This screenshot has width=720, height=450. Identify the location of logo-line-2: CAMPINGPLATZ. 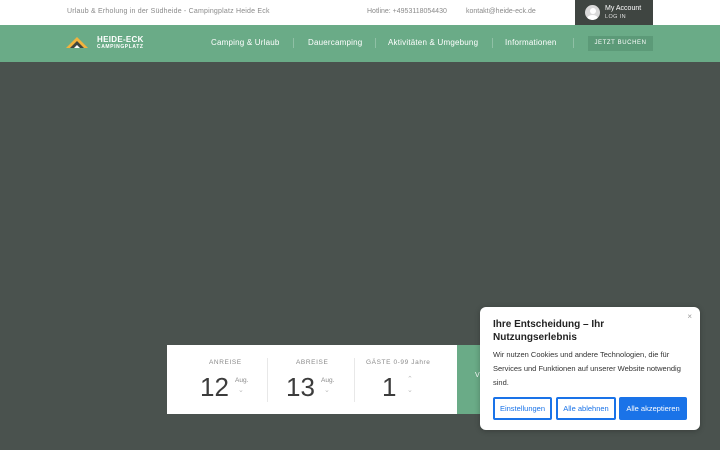
(120, 47).